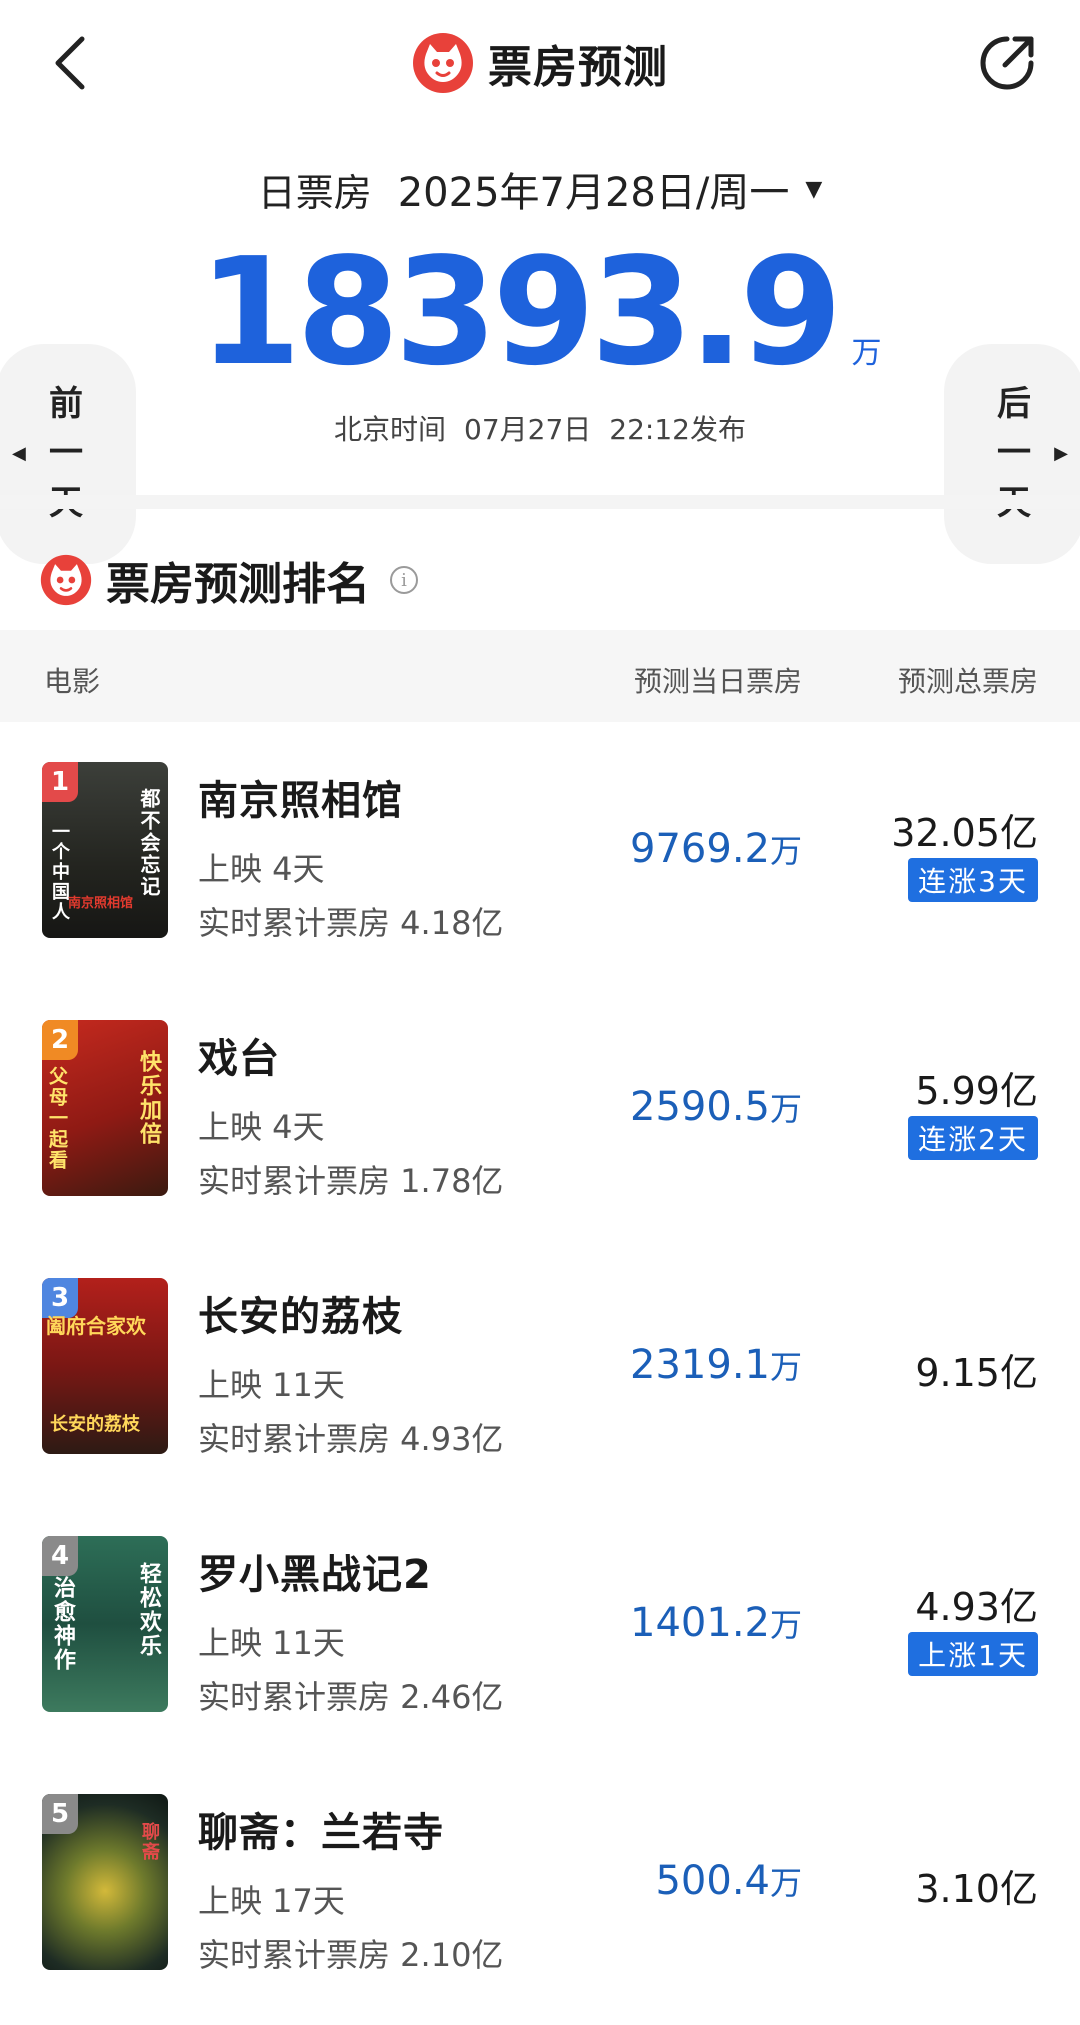 This screenshot has height=2025, width=1080. What do you see at coordinates (351, 923) in the screenshot?
I see `cumulative-box-office: 实时累计票房 4.18亿` at bounding box center [351, 923].